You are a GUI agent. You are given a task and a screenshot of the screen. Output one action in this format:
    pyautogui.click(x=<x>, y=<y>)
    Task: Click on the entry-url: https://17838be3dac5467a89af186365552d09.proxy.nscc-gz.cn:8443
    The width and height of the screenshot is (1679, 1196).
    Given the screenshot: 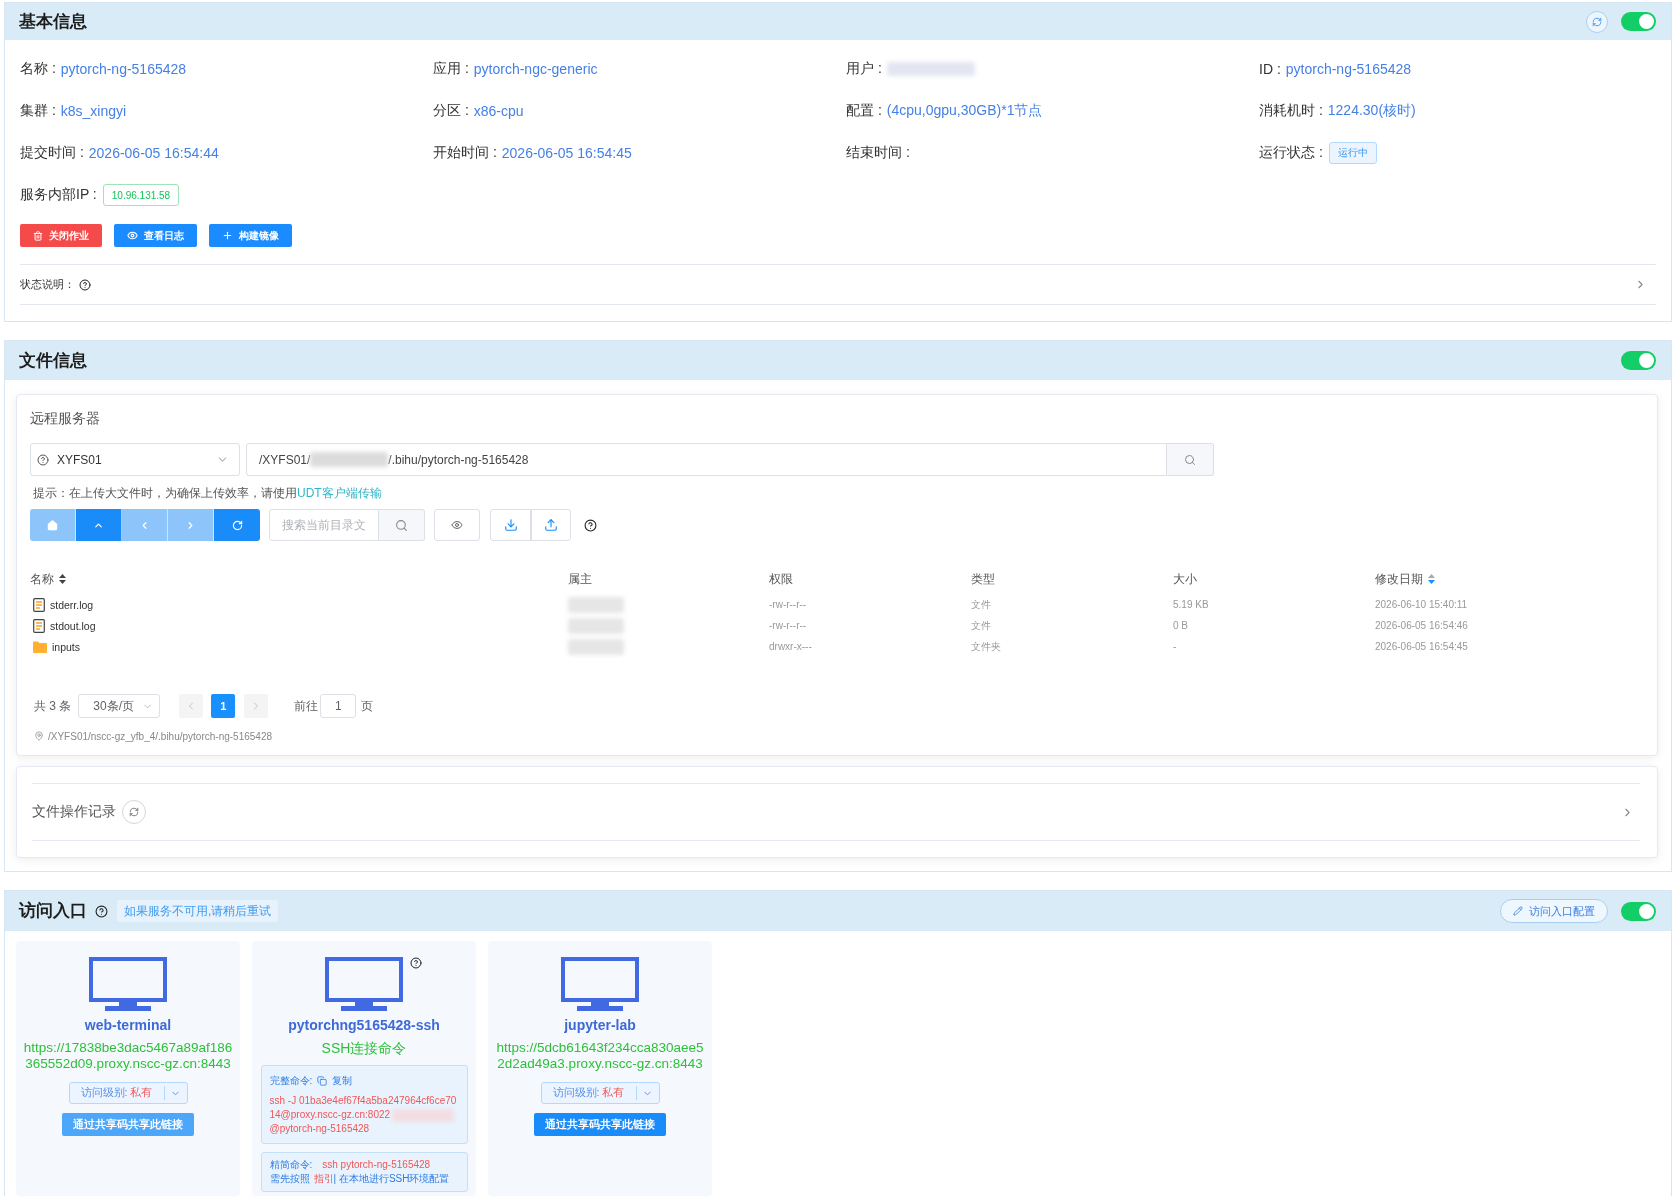 What is the action you would take?
    pyautogui.click(x=128, y=1056)
    